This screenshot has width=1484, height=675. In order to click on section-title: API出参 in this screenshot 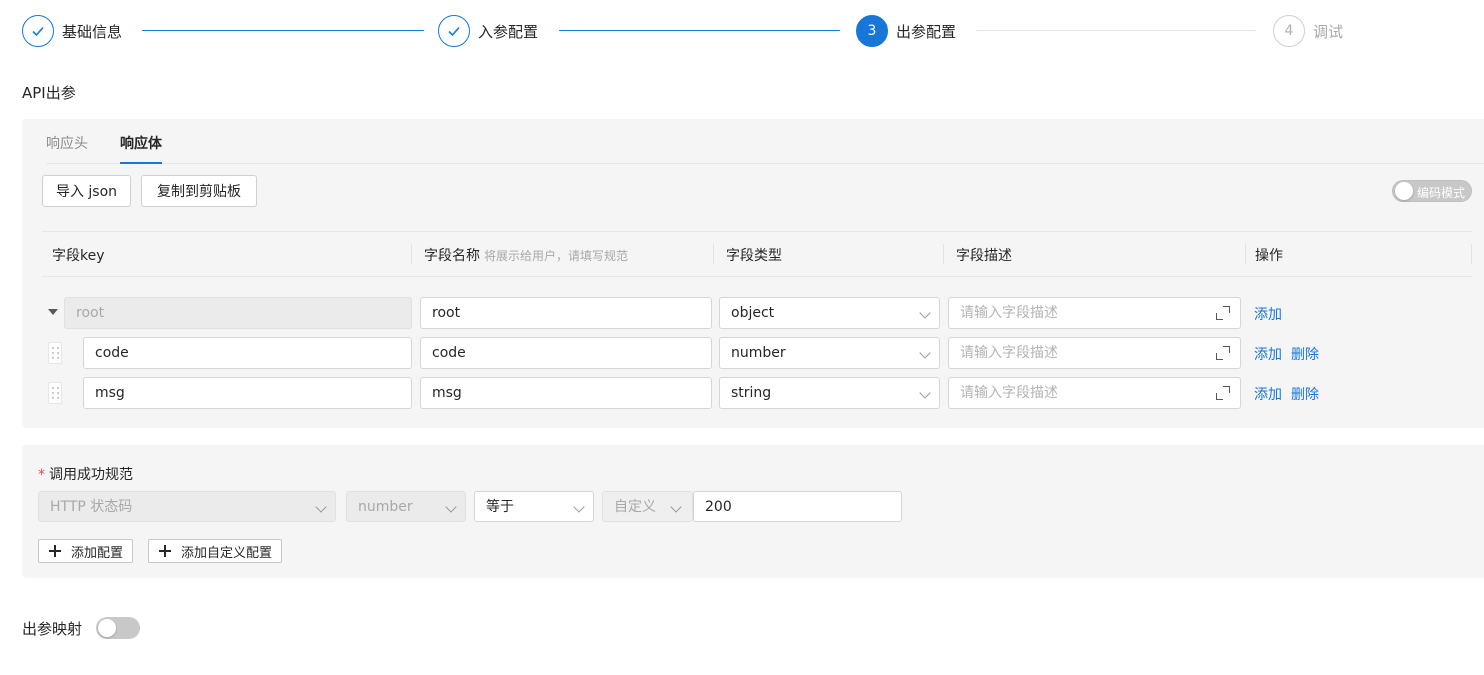, I will do `click(49, 93)`.